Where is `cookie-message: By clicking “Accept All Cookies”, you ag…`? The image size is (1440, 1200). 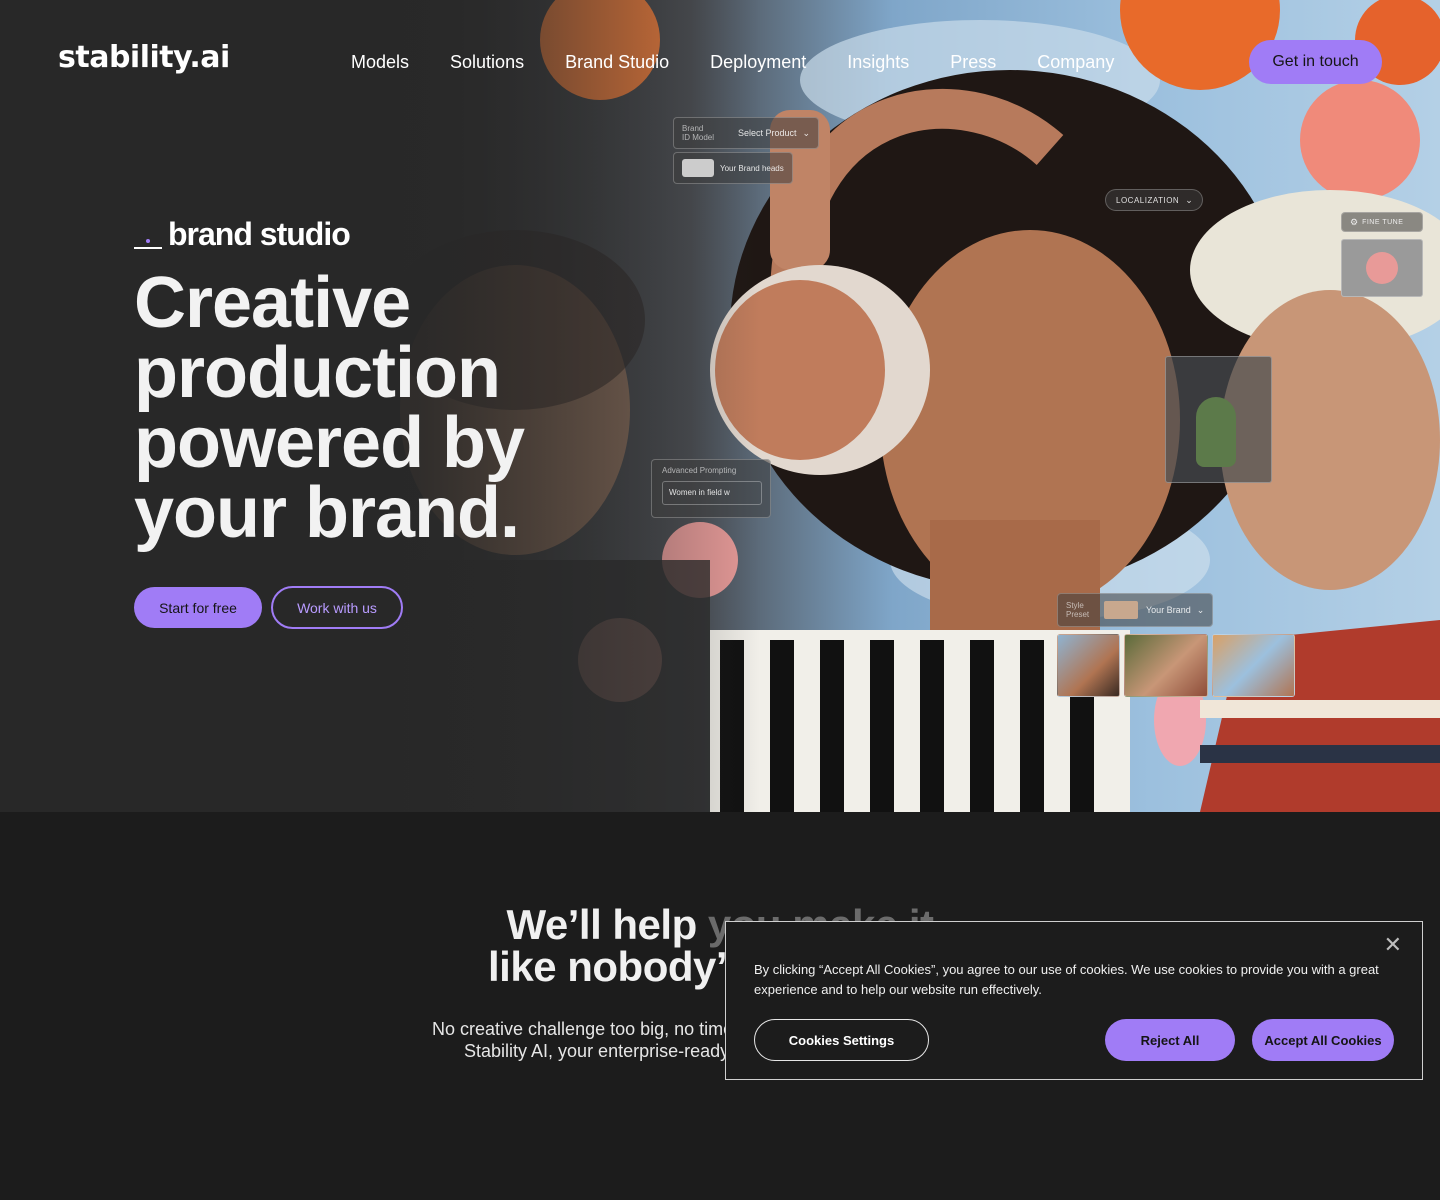 cookie-message: By clicking “Accept All Cookies”, you ag… is located at coordinates (1066, 979).